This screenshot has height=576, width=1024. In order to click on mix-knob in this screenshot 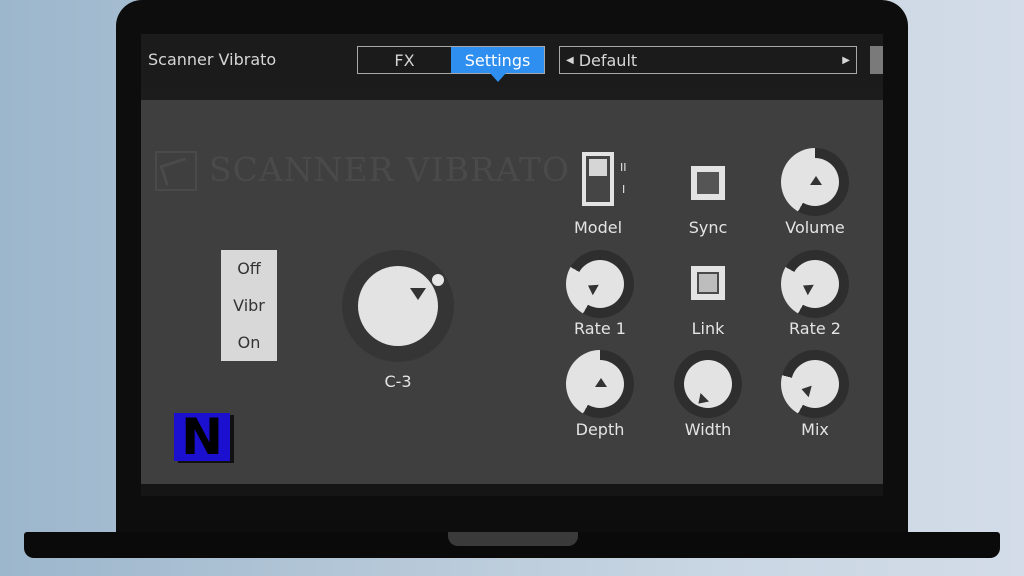, I will do `click(815, 384)`.